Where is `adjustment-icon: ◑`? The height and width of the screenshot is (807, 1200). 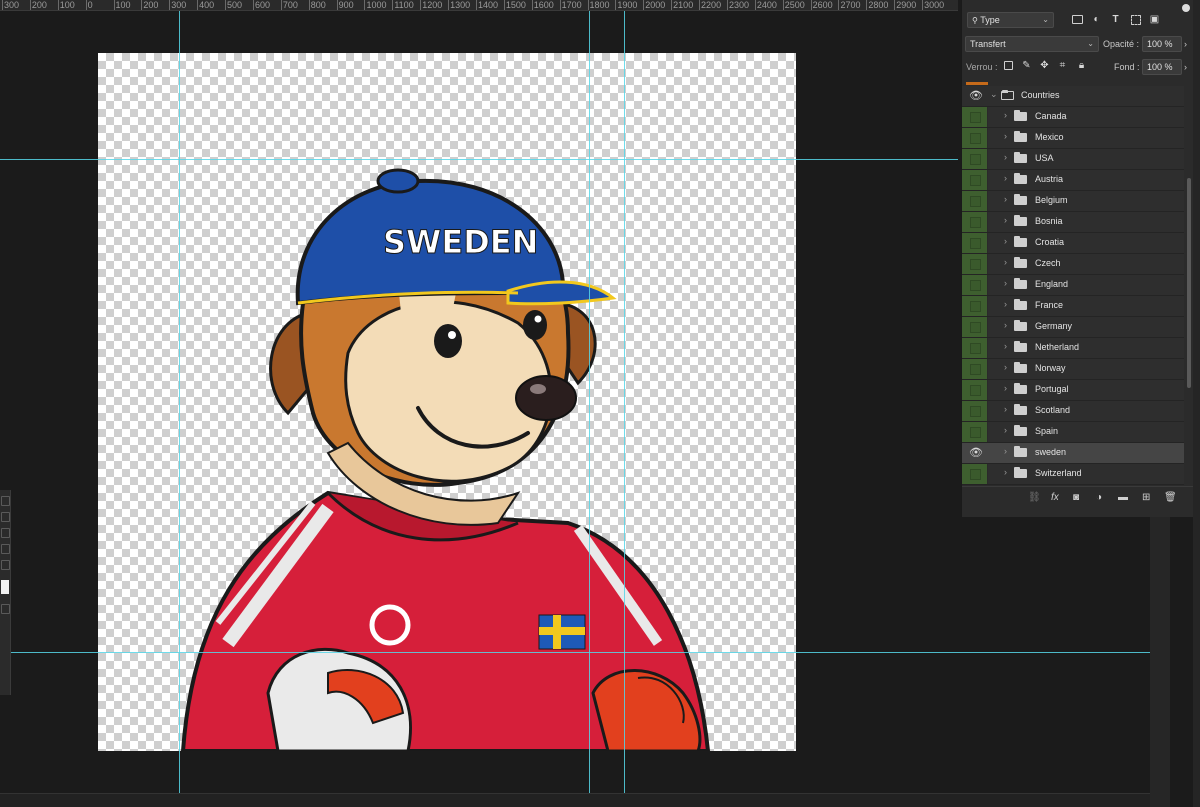 adjustment-icon: ◑ is located at coordinates (1099, 497).